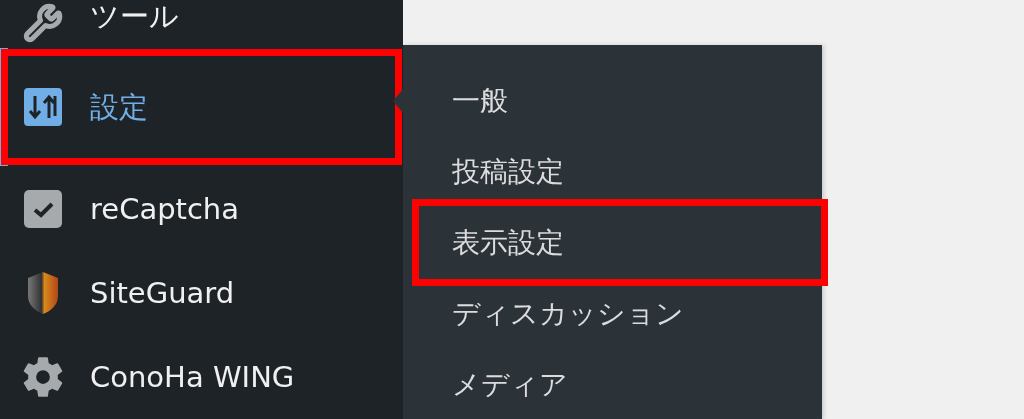 This screenshot has height=419, width=1024. Describe the element at coordinates (201, 292) in the screenshot. I see `menu-item: SiteGuard` at that location.